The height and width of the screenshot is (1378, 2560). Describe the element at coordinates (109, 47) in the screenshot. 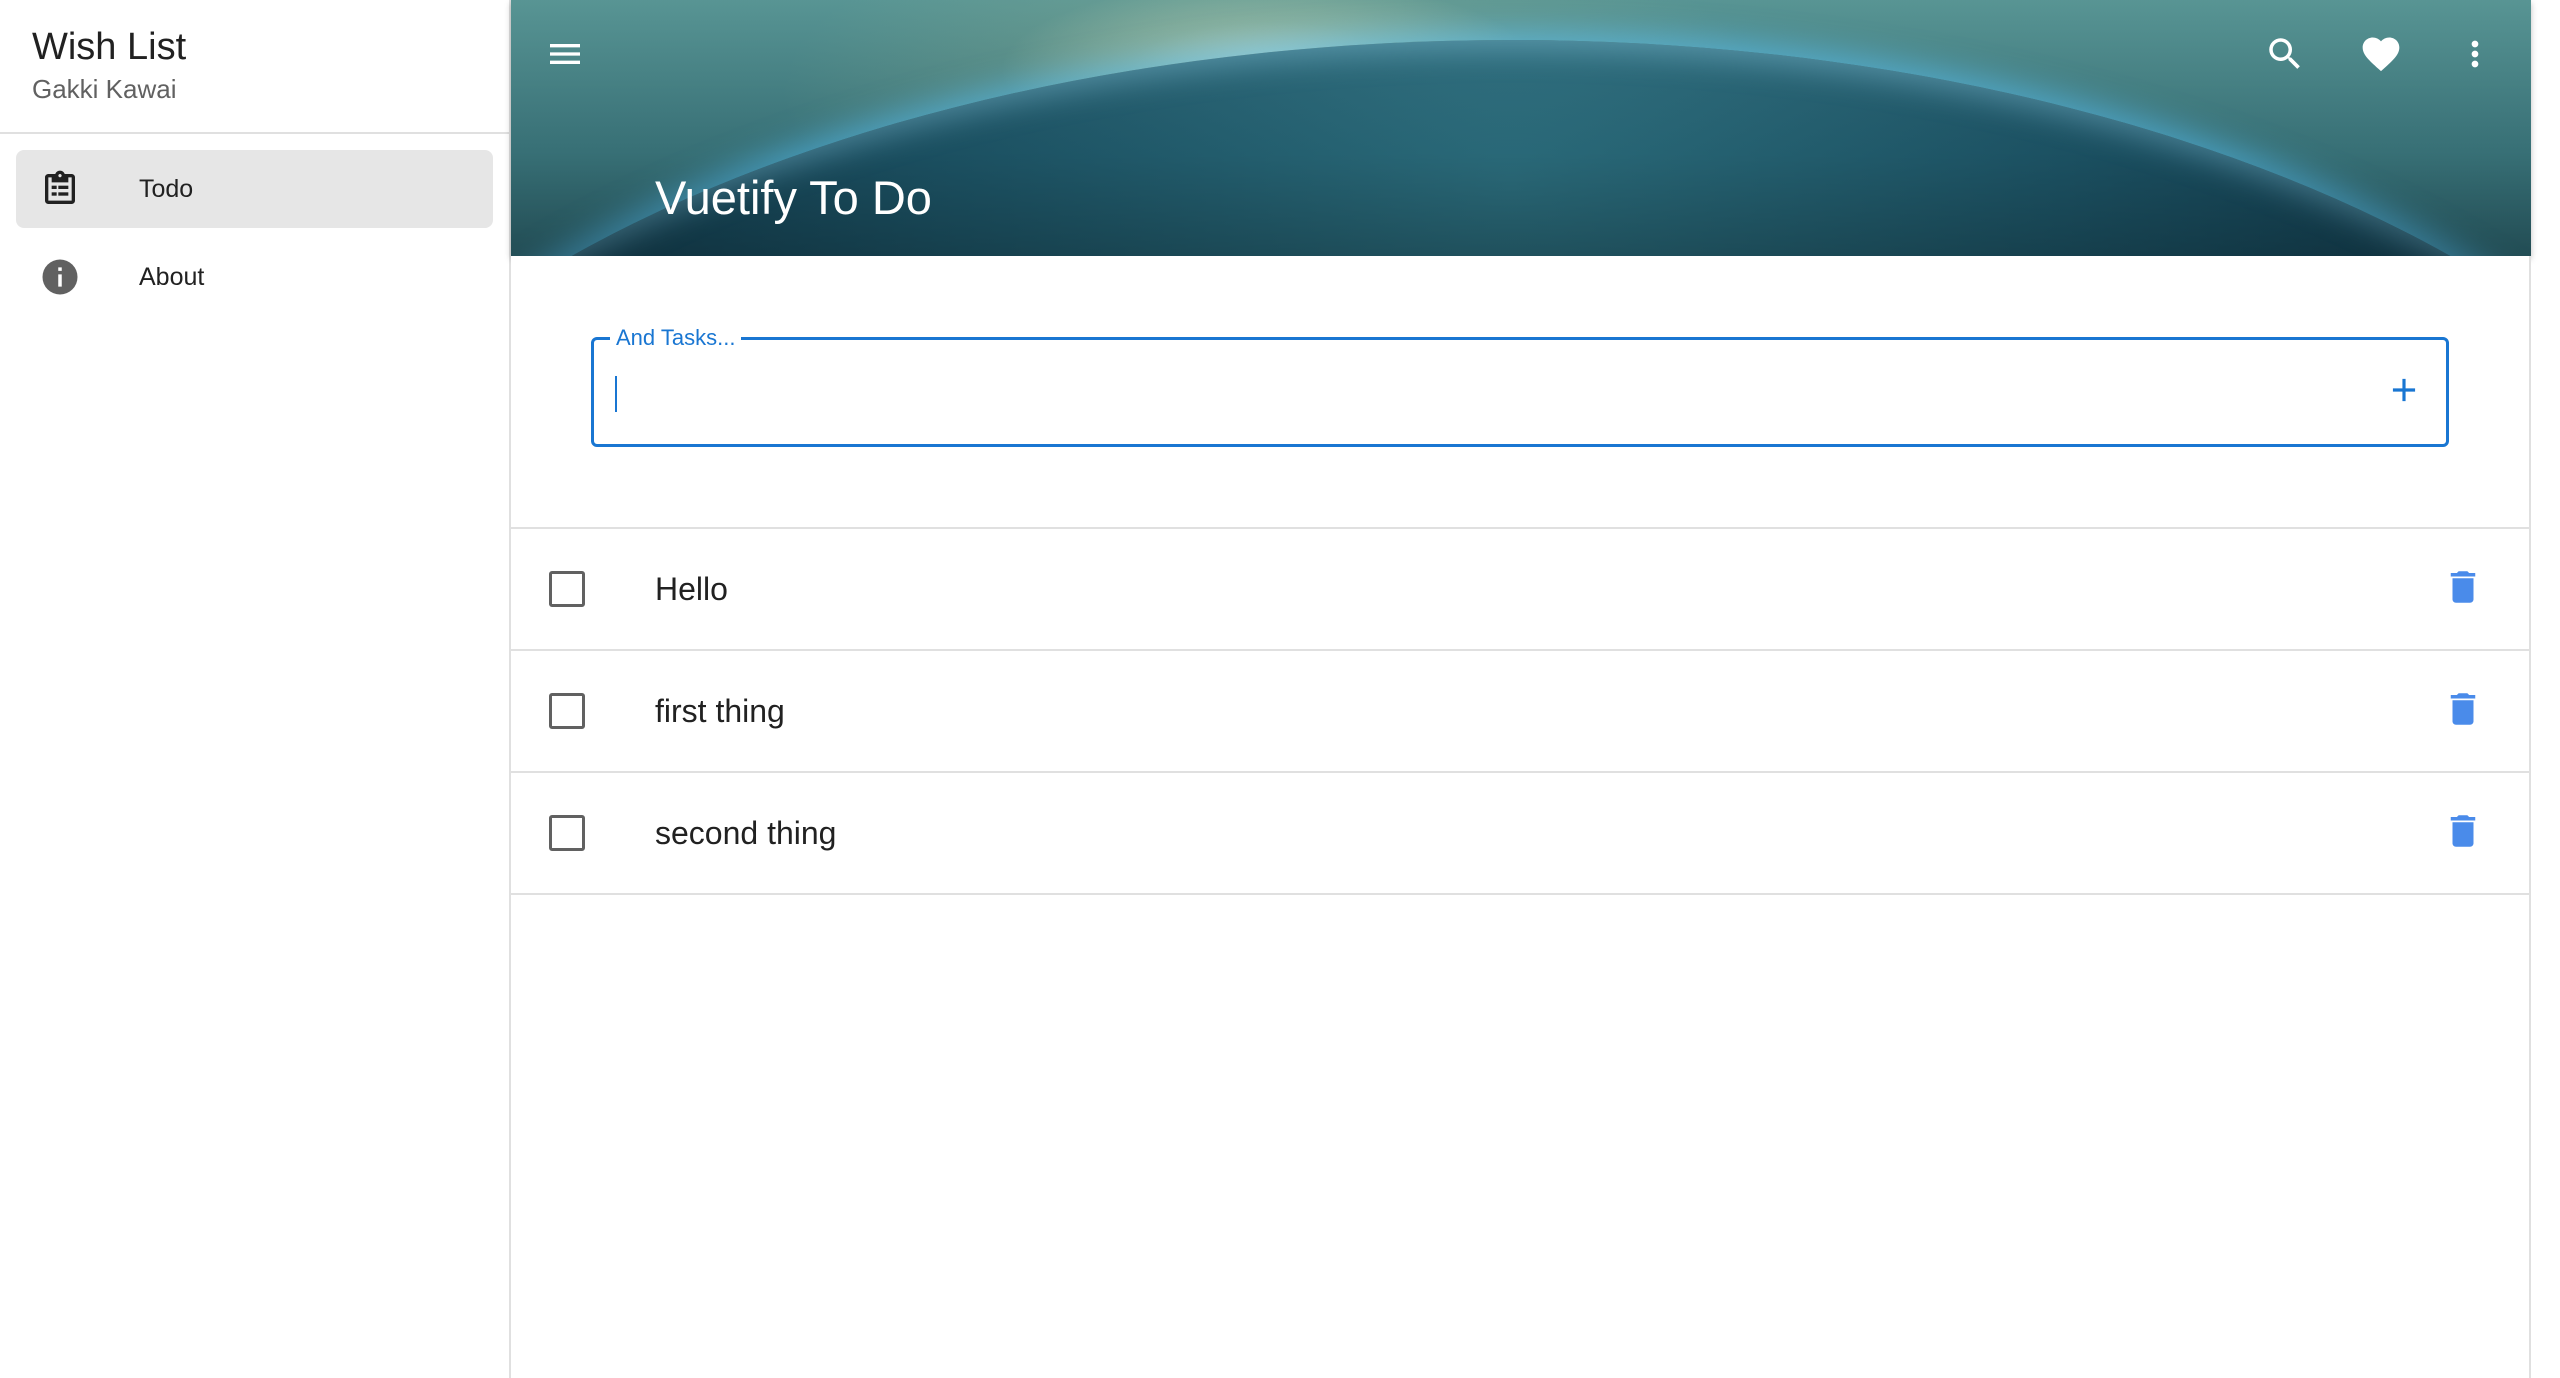

I see `app-title: Wish List` at that location.